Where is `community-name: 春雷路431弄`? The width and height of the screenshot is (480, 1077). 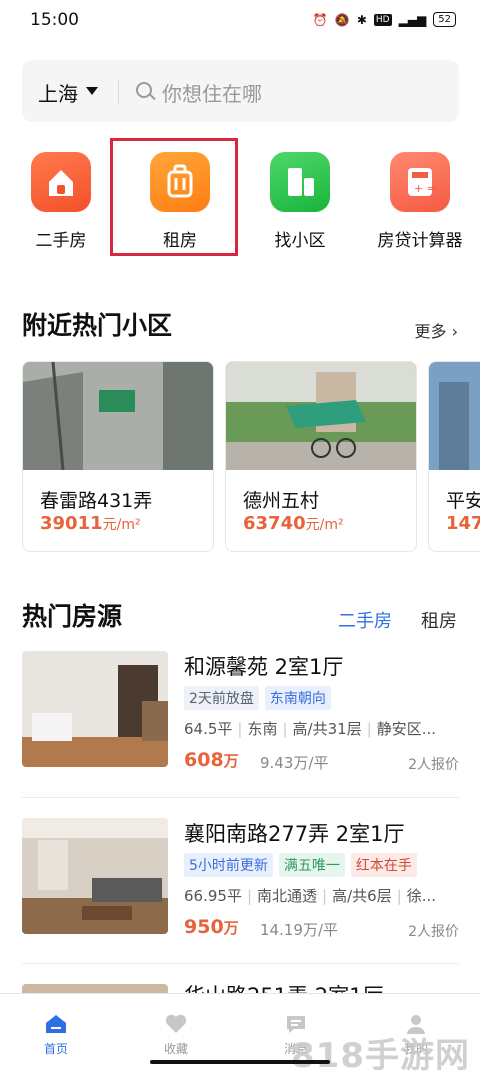
community-name: 春雷路431弄 is located at coordinates (96, 501).